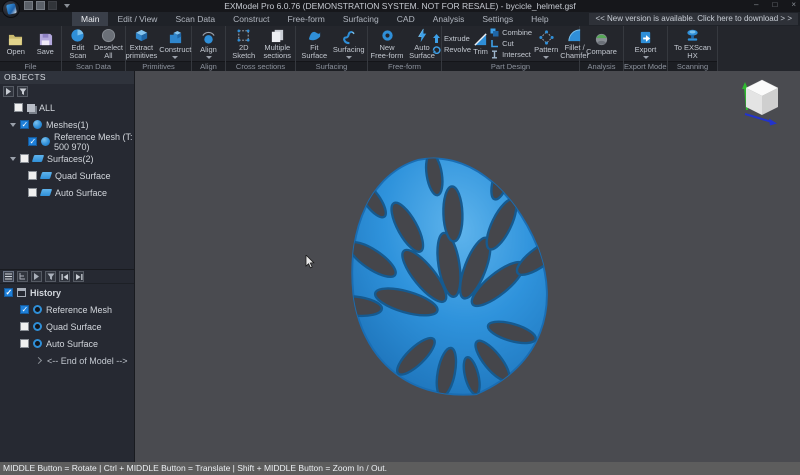  Describe the element at coordinates (349, 44) in the screenshot. I see `surfacing-button: Surfacing` at that location.